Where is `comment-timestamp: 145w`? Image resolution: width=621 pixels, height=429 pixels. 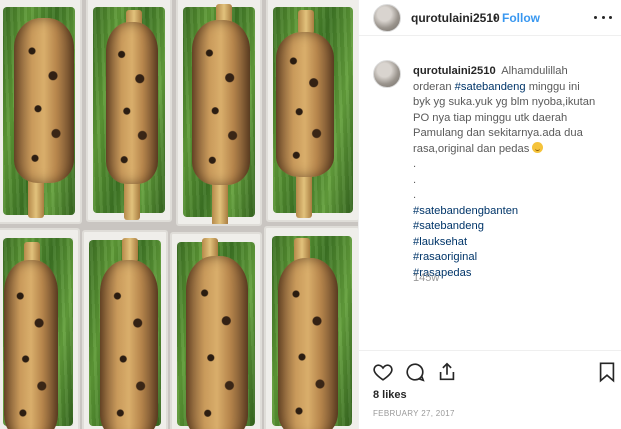 comment-timestamp: 145w is located at coordinates (426, 278).